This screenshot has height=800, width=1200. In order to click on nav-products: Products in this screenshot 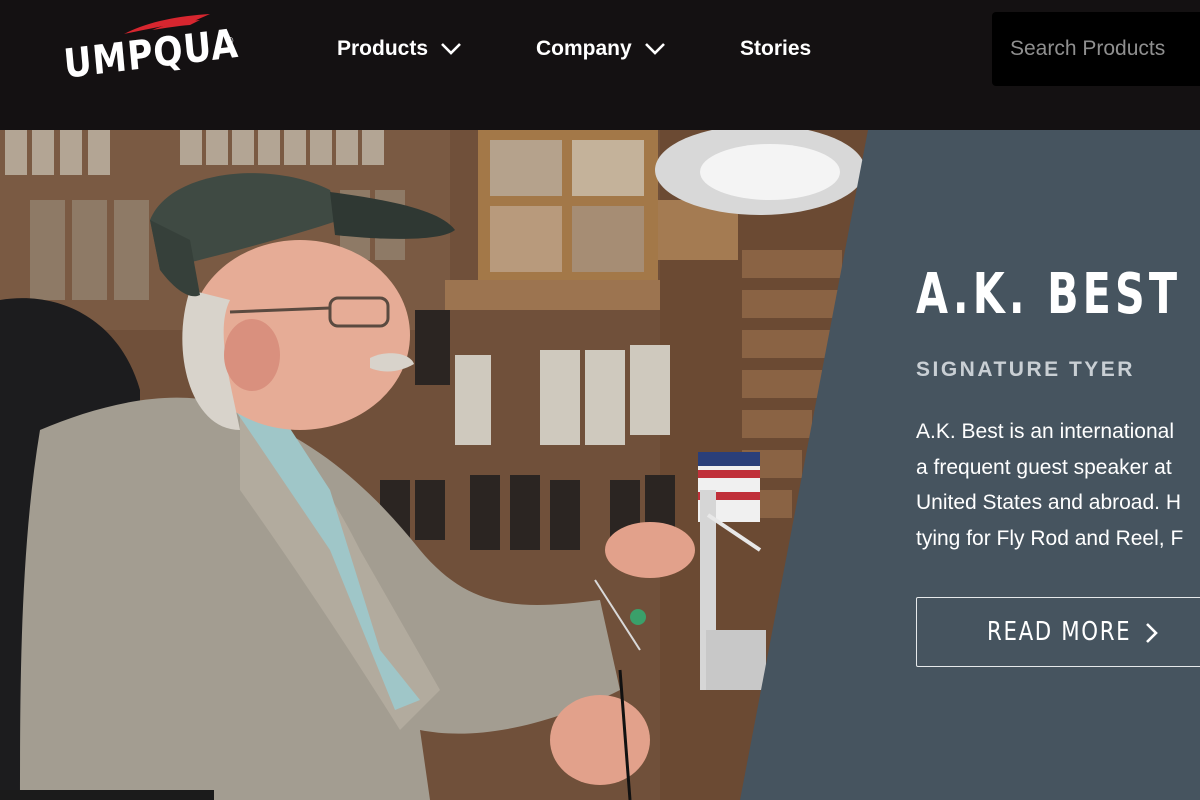, I will do `click(399, 49)`.